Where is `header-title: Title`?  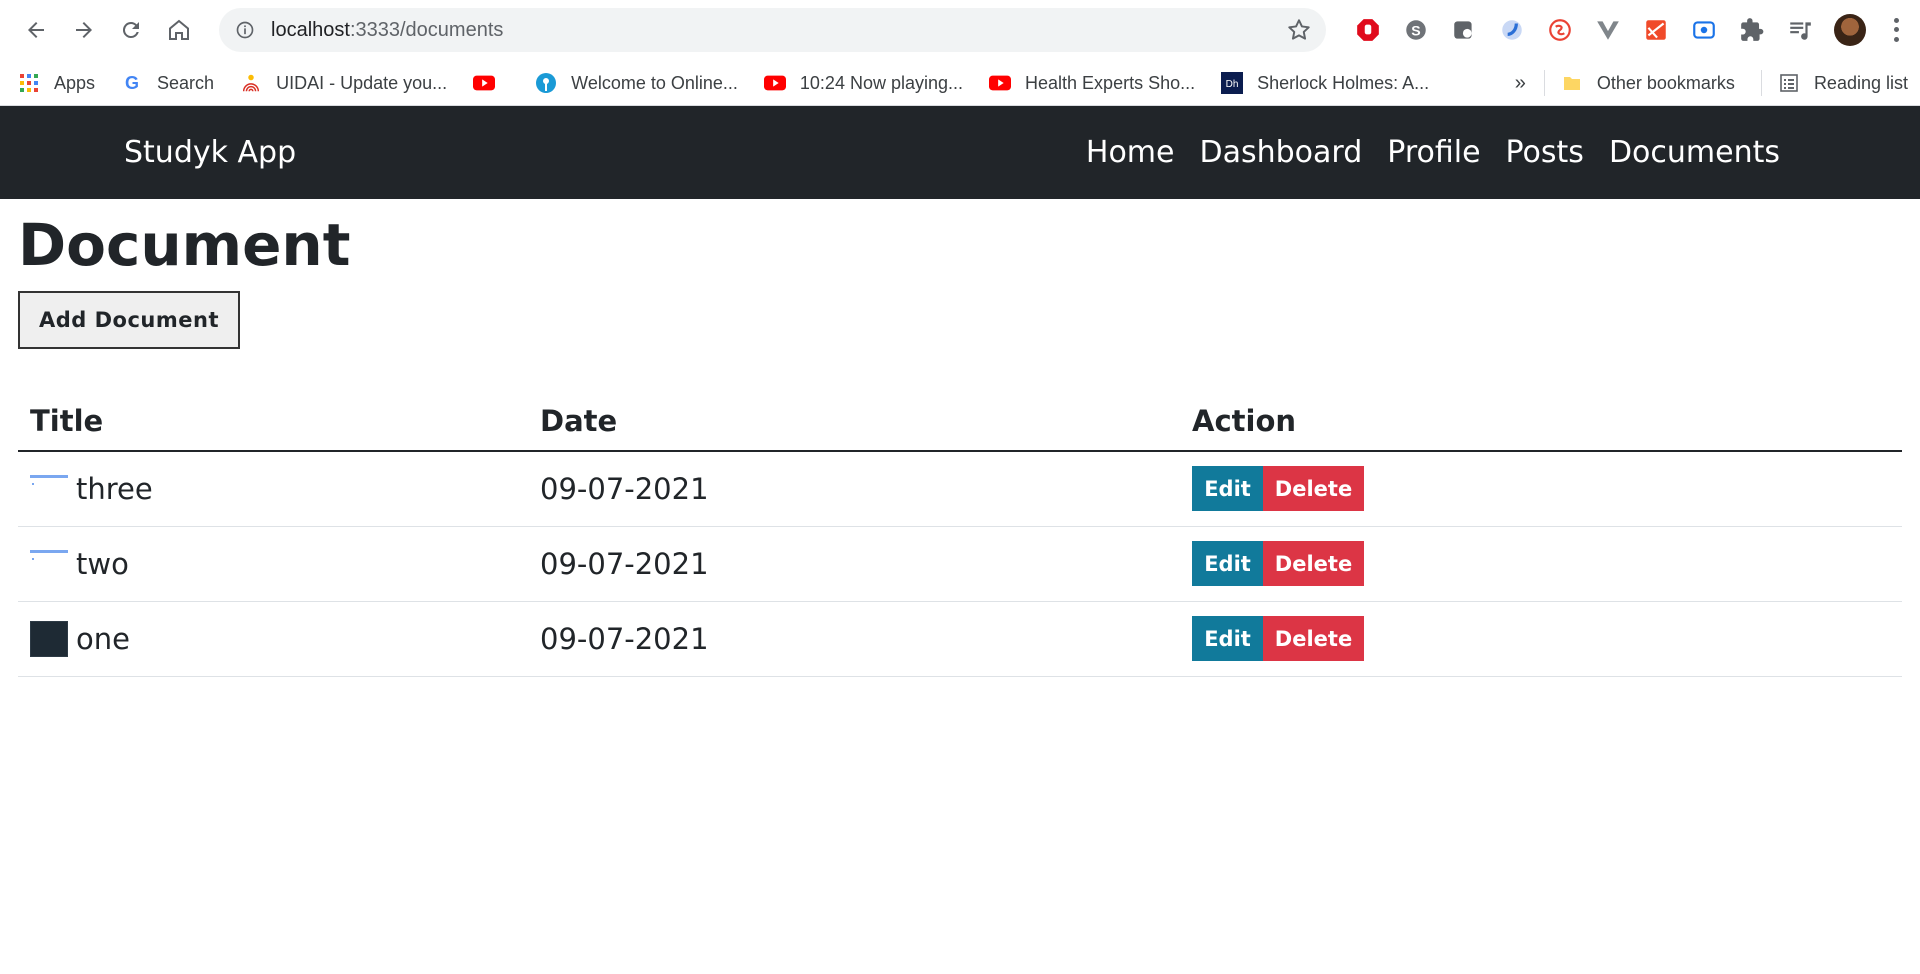
header-title: Title is located at coordinates (273, 416).